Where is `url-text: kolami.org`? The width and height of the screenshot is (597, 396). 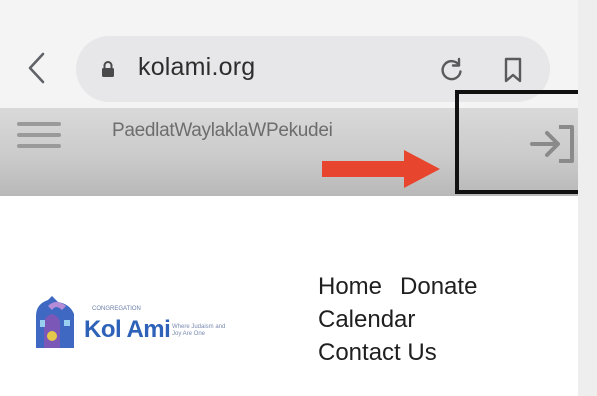
url-text: kolami.org is located at coordinates (196, 67).